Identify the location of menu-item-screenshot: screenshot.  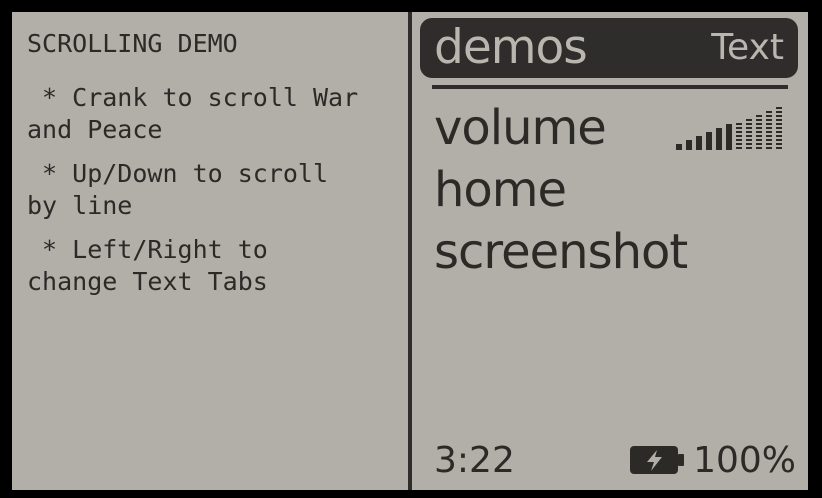
(561, 252).